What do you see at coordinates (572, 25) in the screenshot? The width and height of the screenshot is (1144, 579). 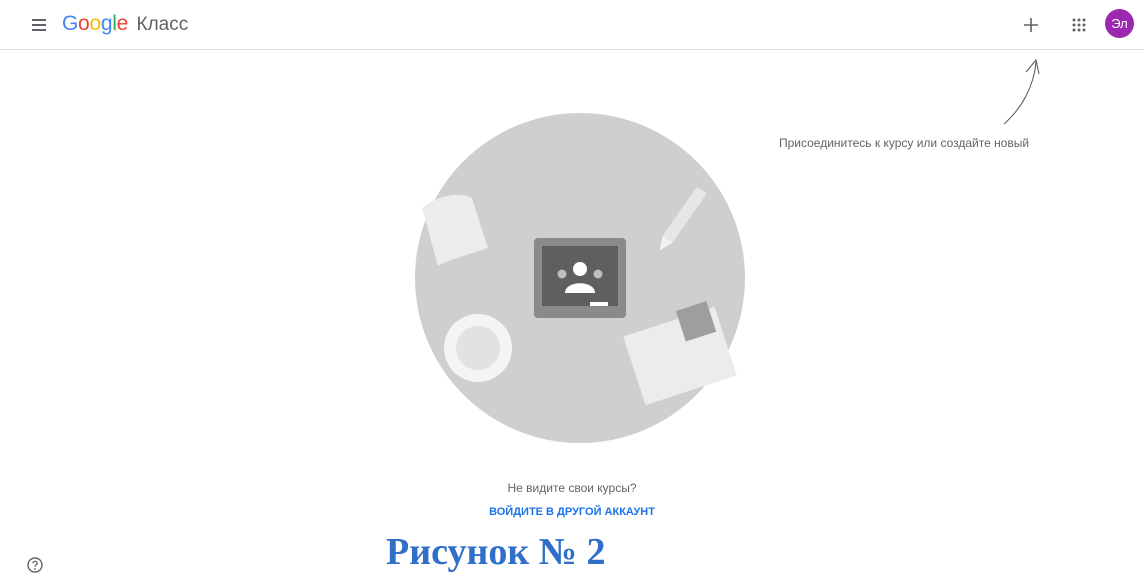 I see `top-app-bar: Google Класс Эл` at bounding box center [572, 25].